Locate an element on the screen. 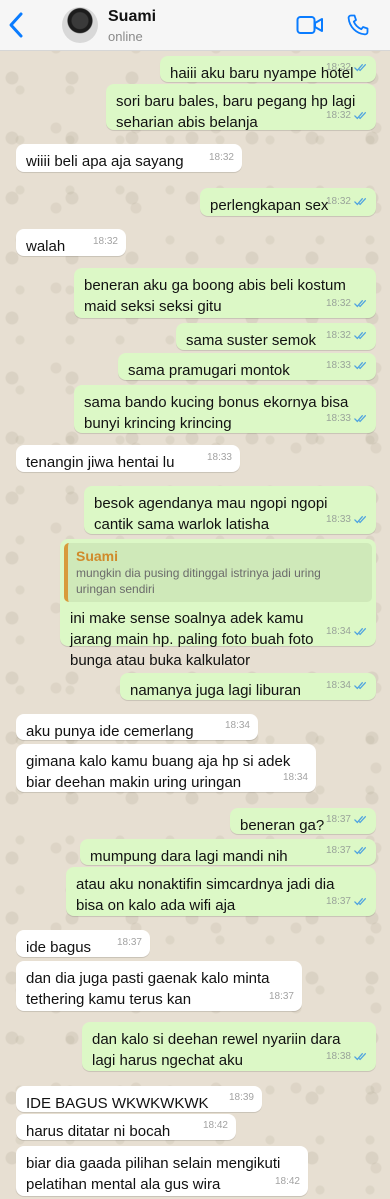 Image resolution: width=390 pixels, height=1199 pixels. contact-avatar is located at coordinates (80, 25).